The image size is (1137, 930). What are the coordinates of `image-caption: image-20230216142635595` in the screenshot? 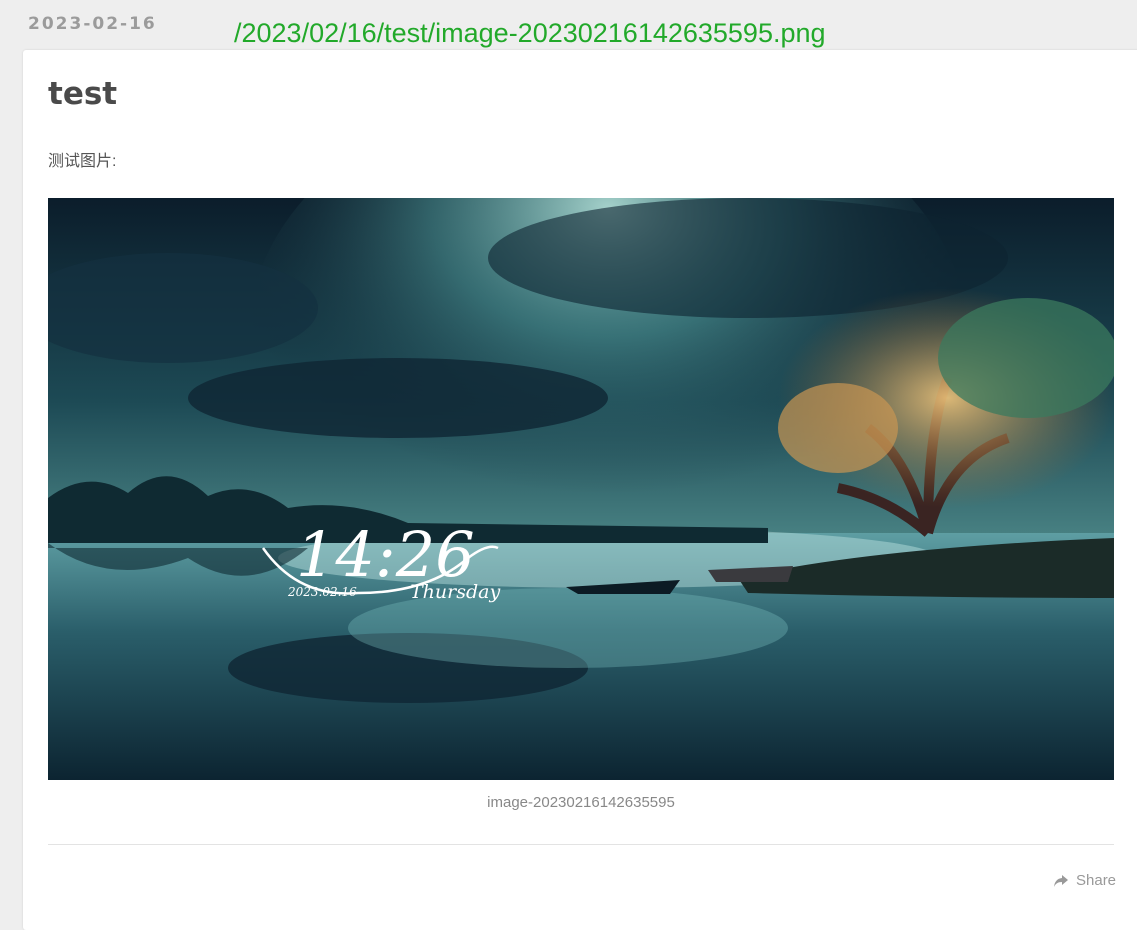 It's located at (581, 802).